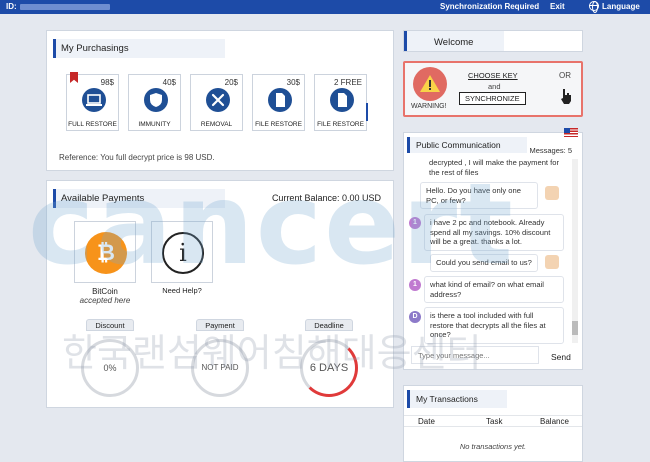 The image size is (650, 462). Describe the element at coordinates (415, 317) in the screenshot. I see `avatar-user: D` at that location.